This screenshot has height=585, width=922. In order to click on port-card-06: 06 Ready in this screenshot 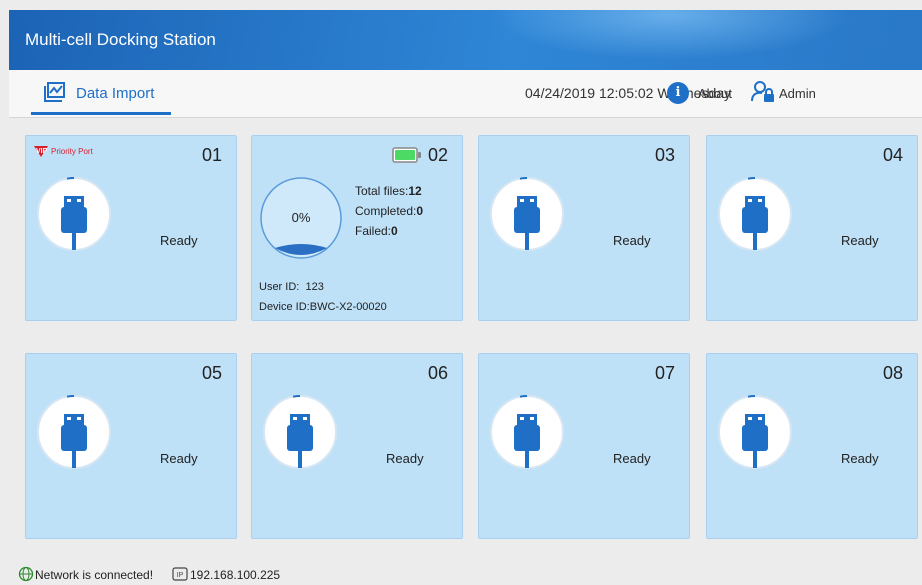, I will do `click(357, 446)`.